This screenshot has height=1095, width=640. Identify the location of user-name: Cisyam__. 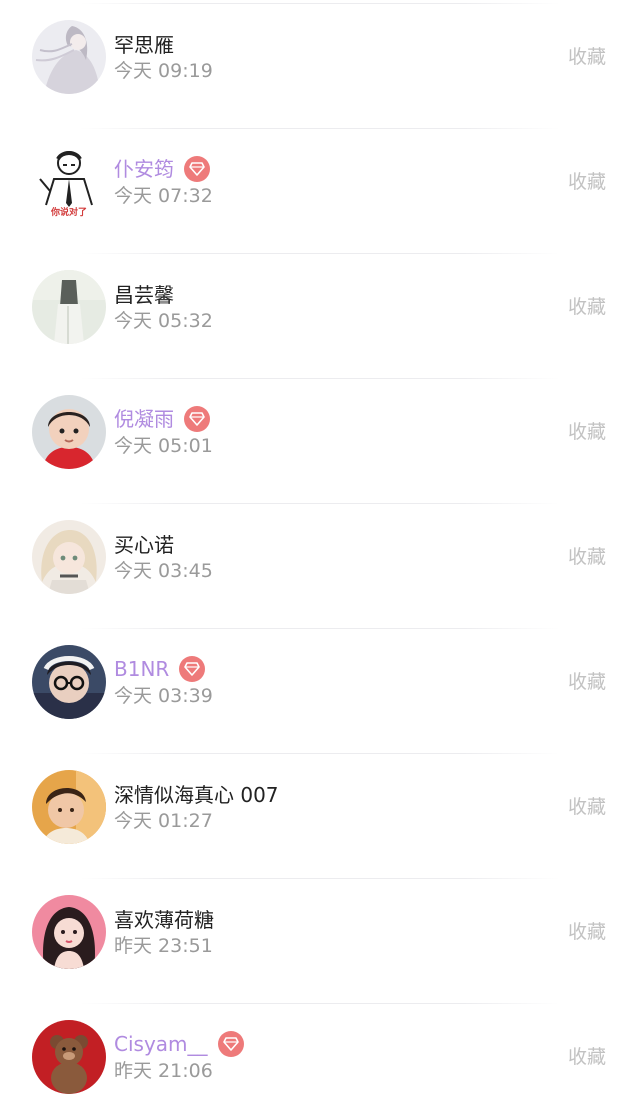
(161, 1044).